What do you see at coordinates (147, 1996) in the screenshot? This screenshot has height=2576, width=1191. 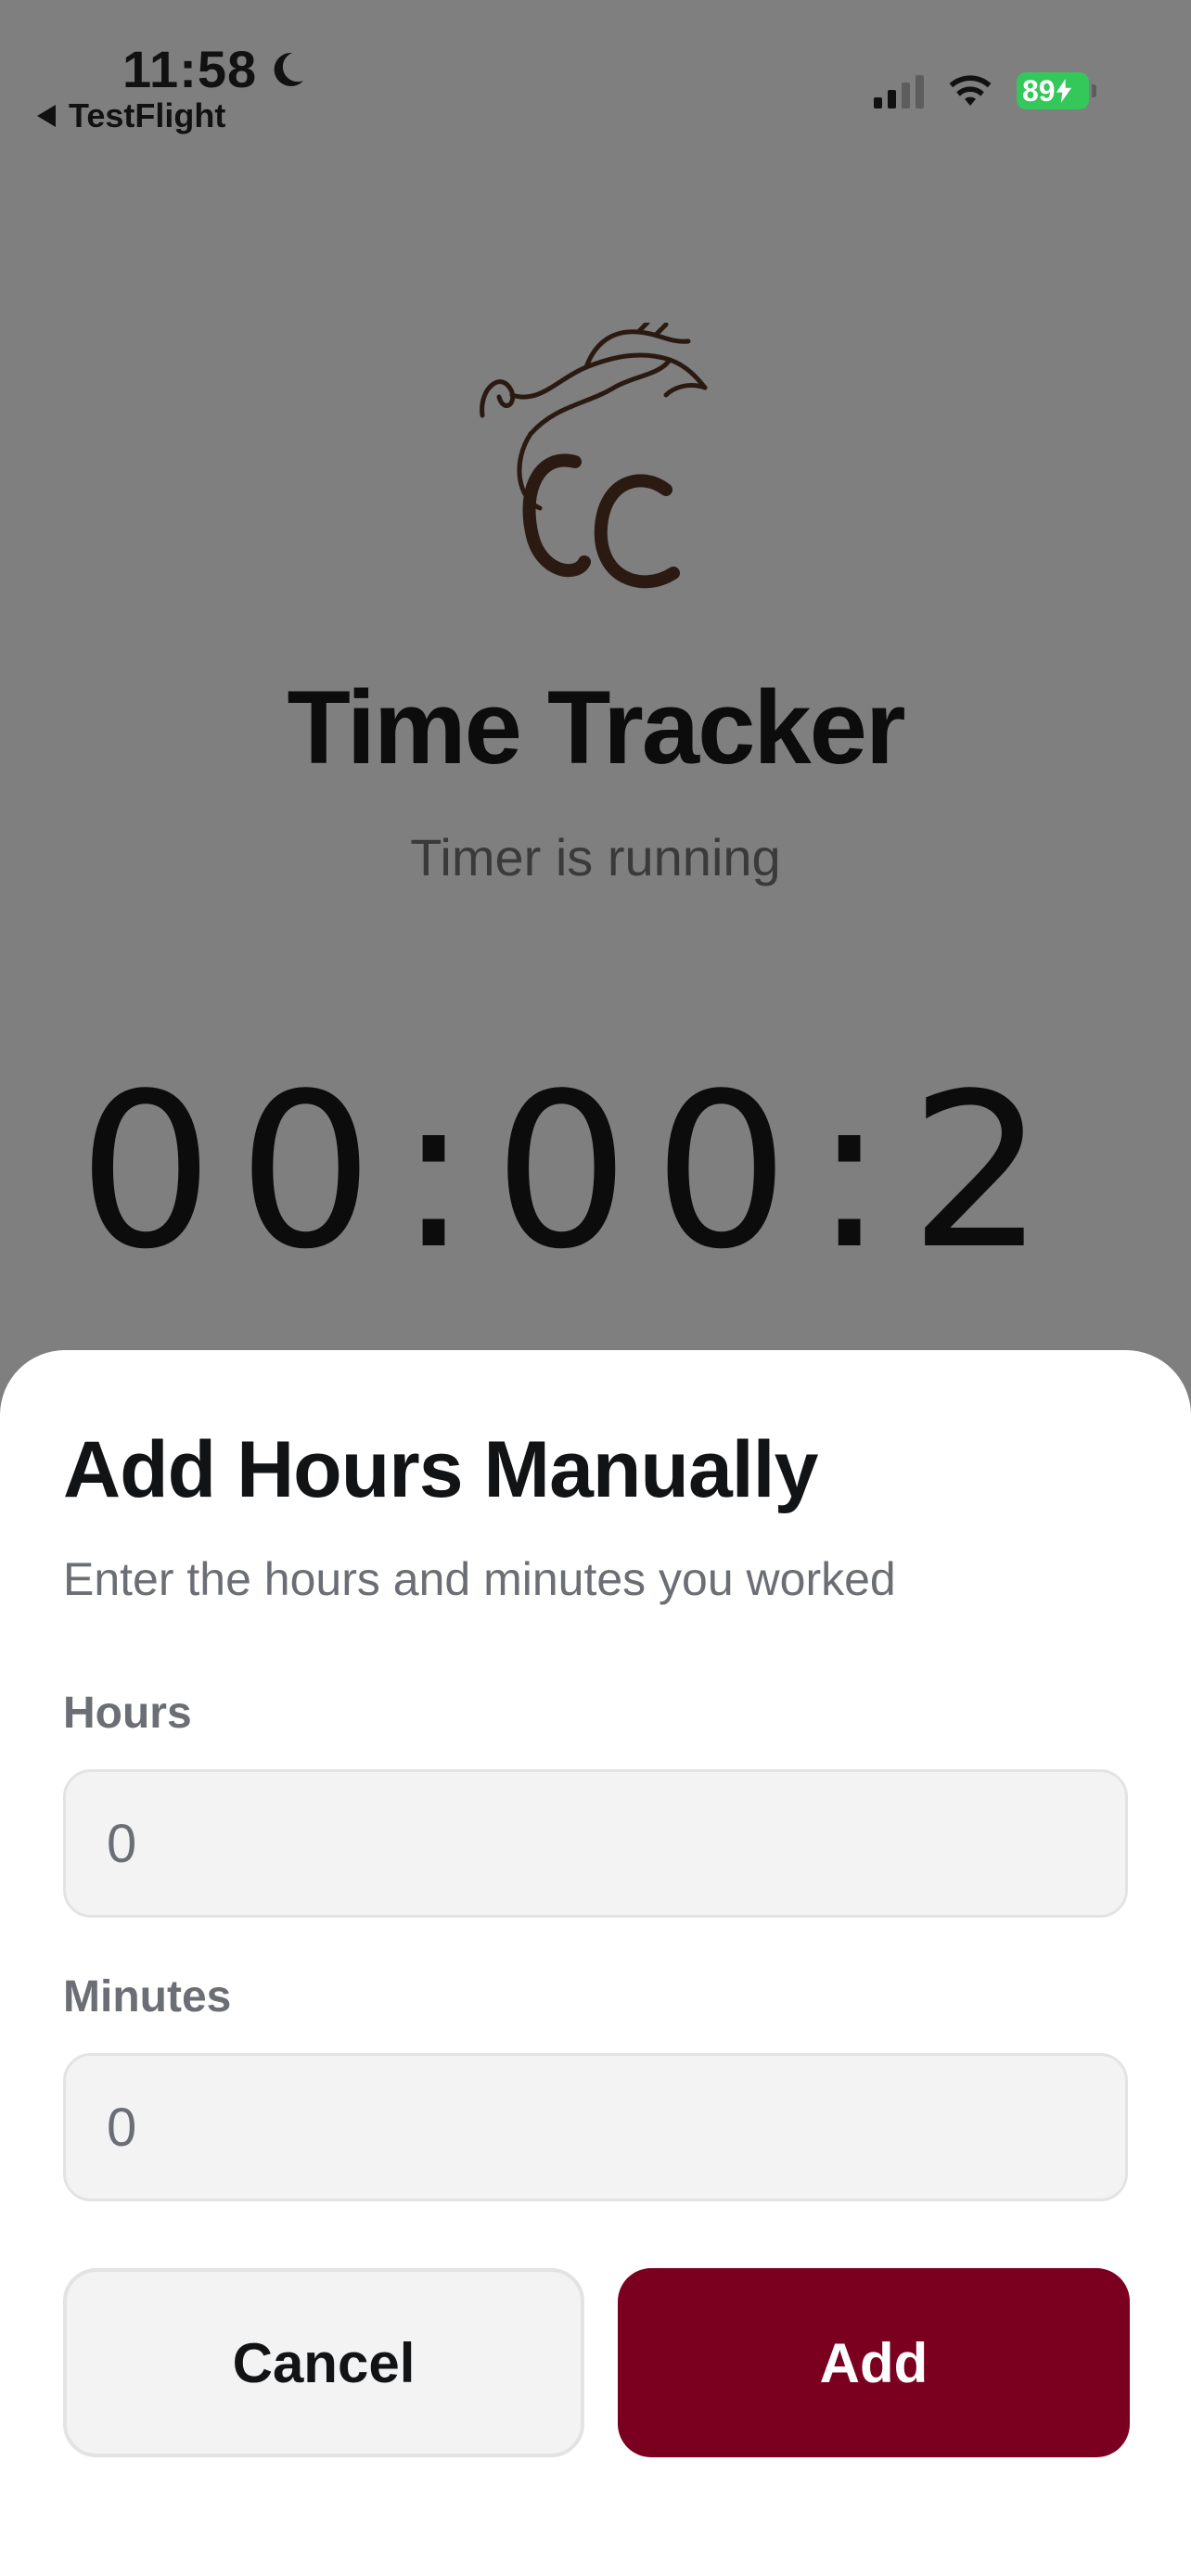 I see `minutes-label: Minutes` at bounding box center [147, 1996].